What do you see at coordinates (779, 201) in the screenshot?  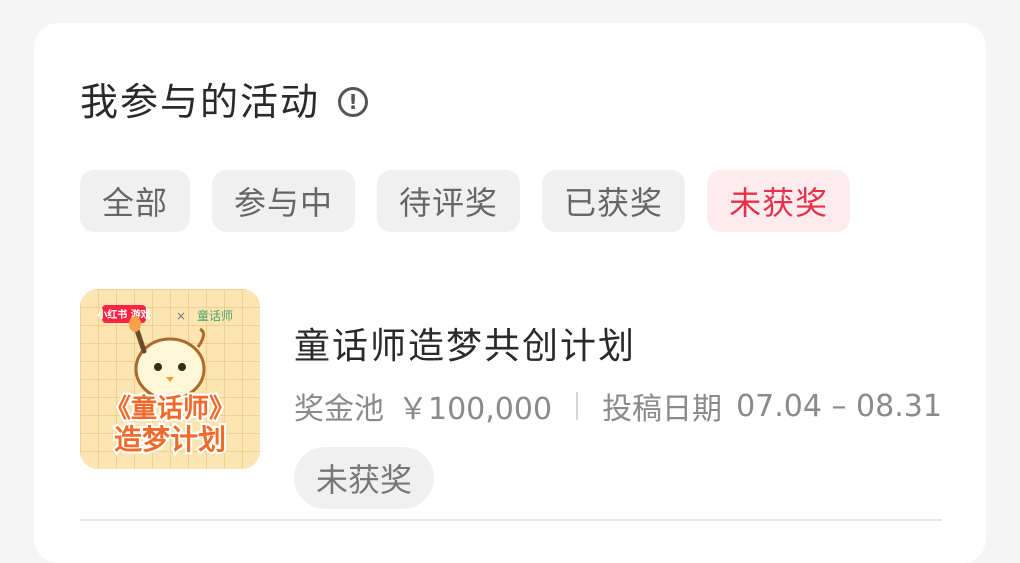 I see `tab-not-awarded: 未获奖` at bounding box center [779, 201].